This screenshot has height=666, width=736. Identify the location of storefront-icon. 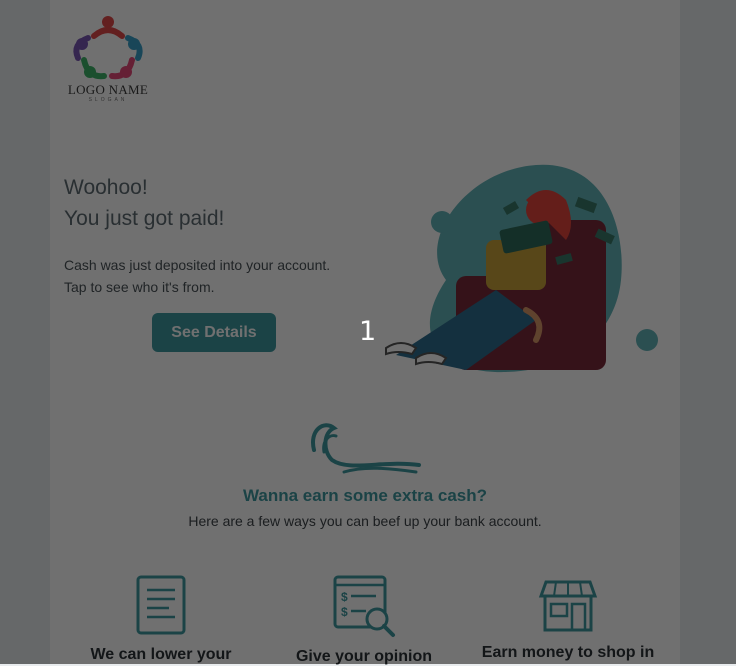
(568, 606).